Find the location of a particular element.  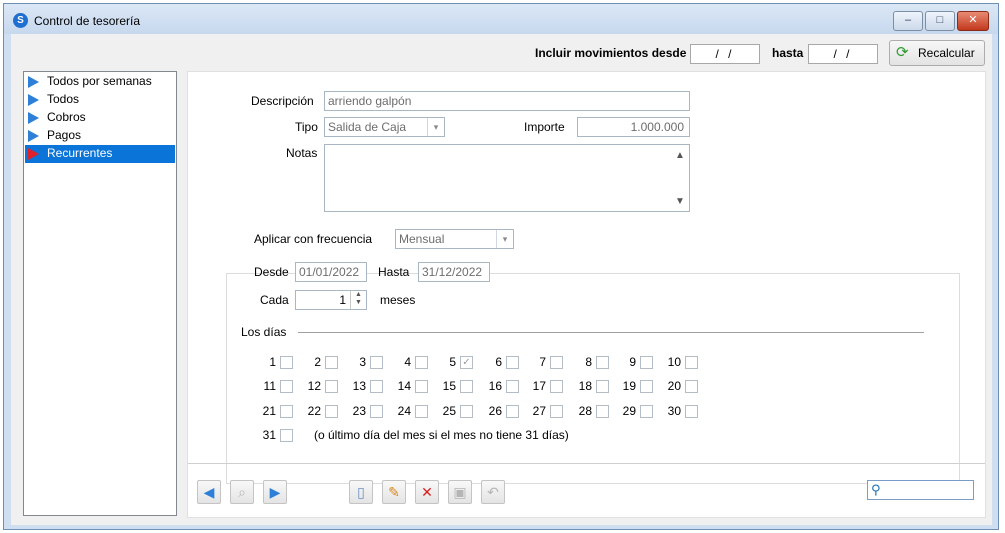

minimize-button: – is located at coordinates (908, 21).